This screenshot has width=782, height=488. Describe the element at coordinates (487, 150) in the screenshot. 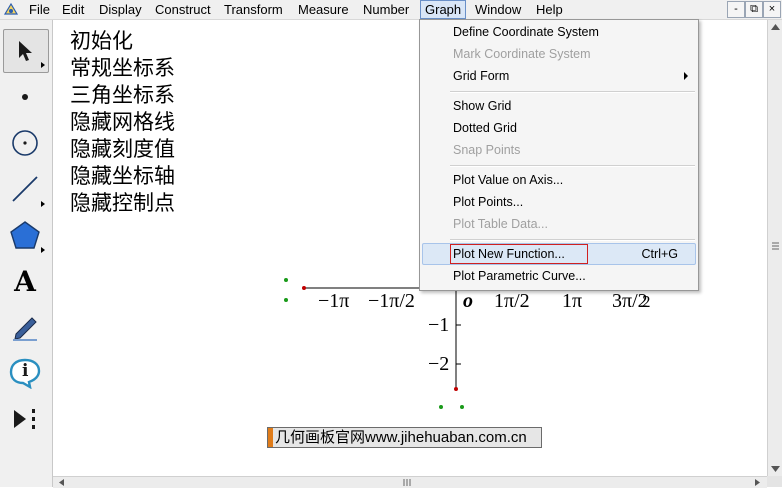

I see `menu-item-snap-points: Snap Points` at that location.